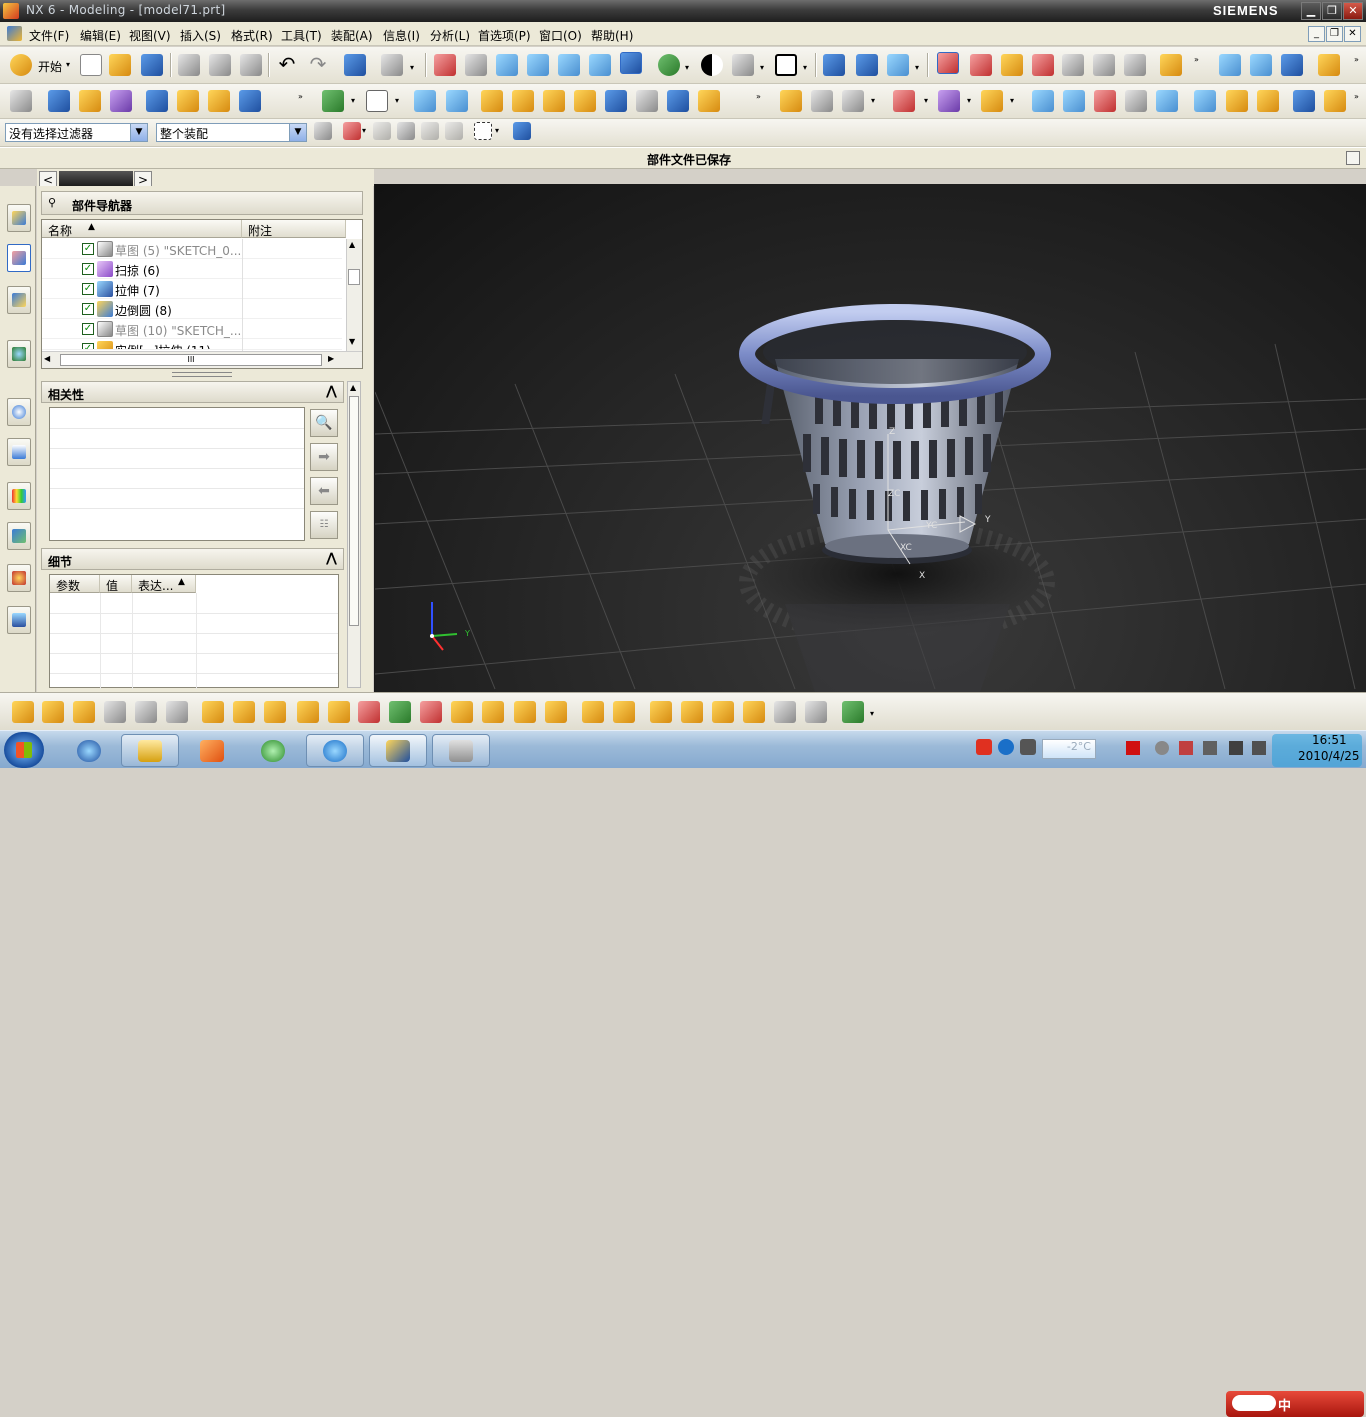  What do you see at coordinates (24, 750) in the screenshot?
I see `start-orb` at bounding box center [24, 750].